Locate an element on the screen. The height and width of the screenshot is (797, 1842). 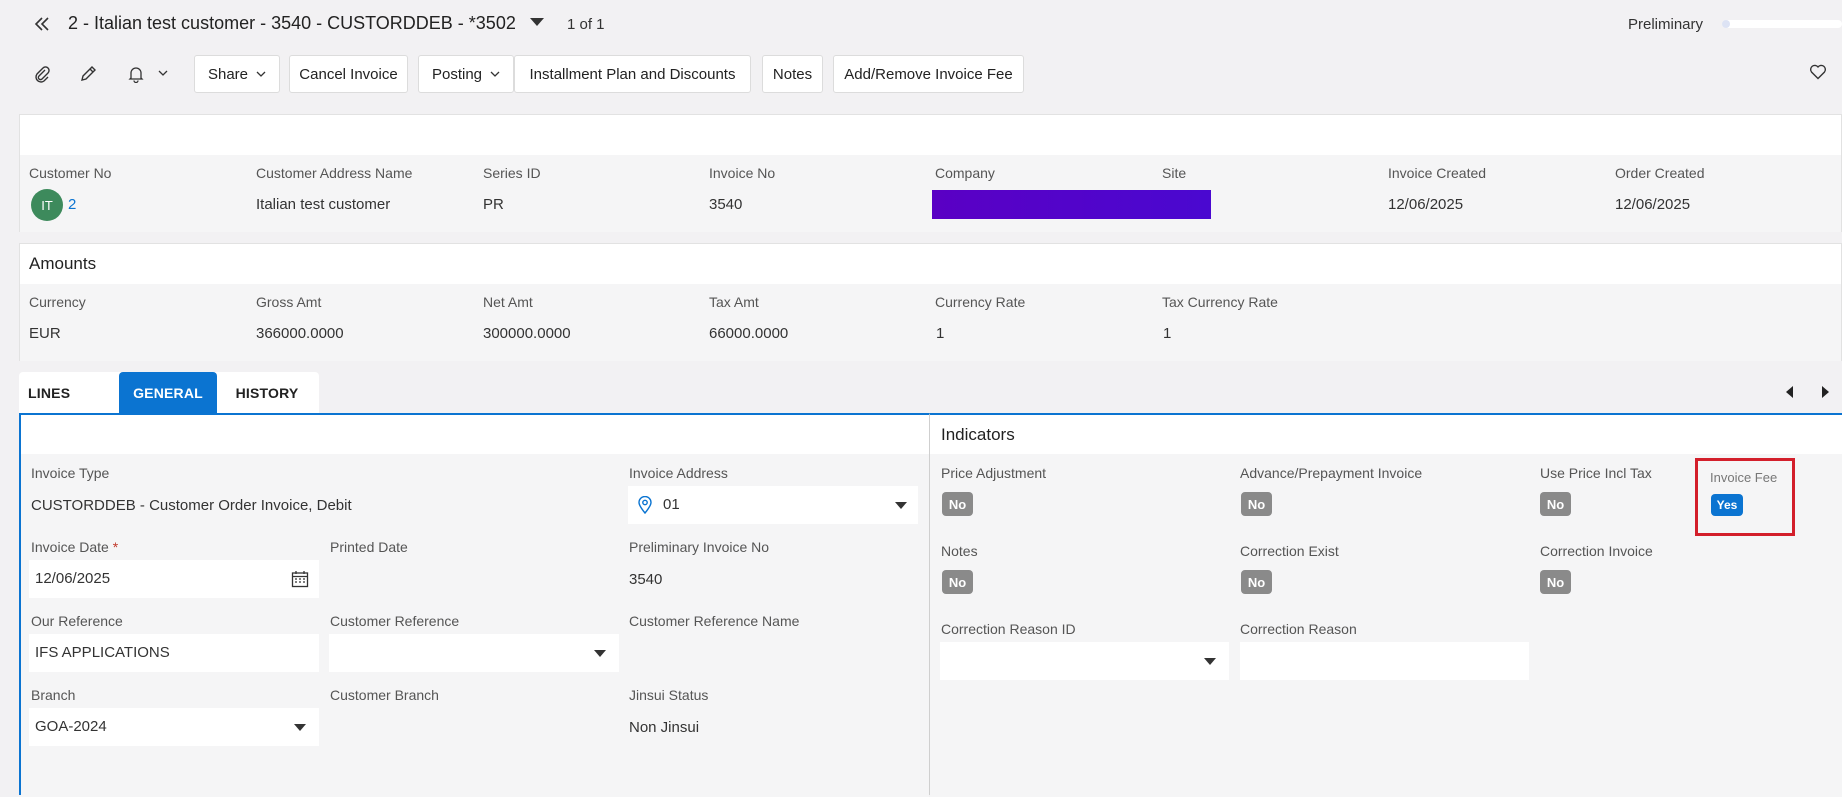
advance-prepayment-label: Advance/Prepayment Invoice is located at coordinates (1331, 473).